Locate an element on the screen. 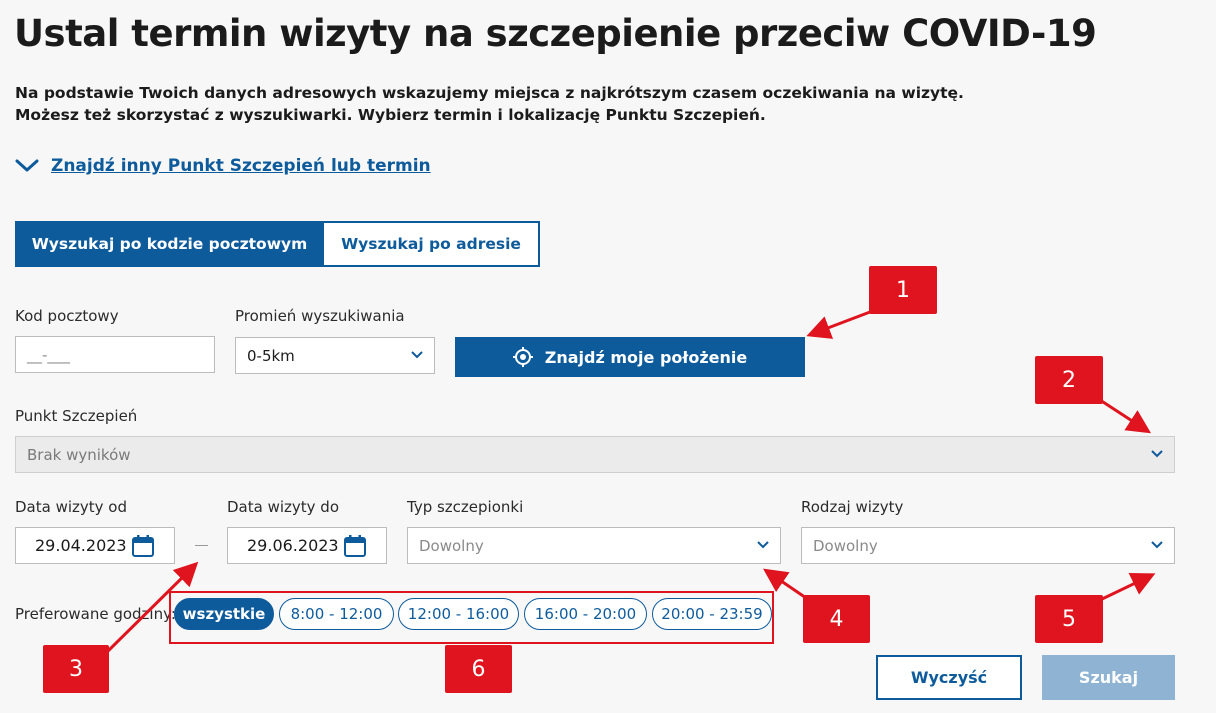 This screenshot has width=1216, height=713. annotation-badge-2: 2 is located at coordinates (1069, 380).